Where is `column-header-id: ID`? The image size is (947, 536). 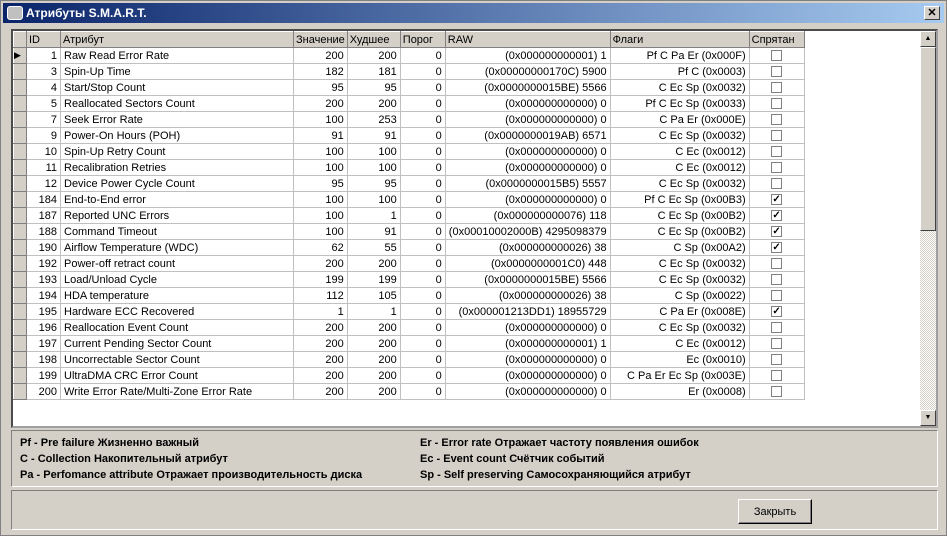 column-header-id: ID is located at coordinates (43, 39).